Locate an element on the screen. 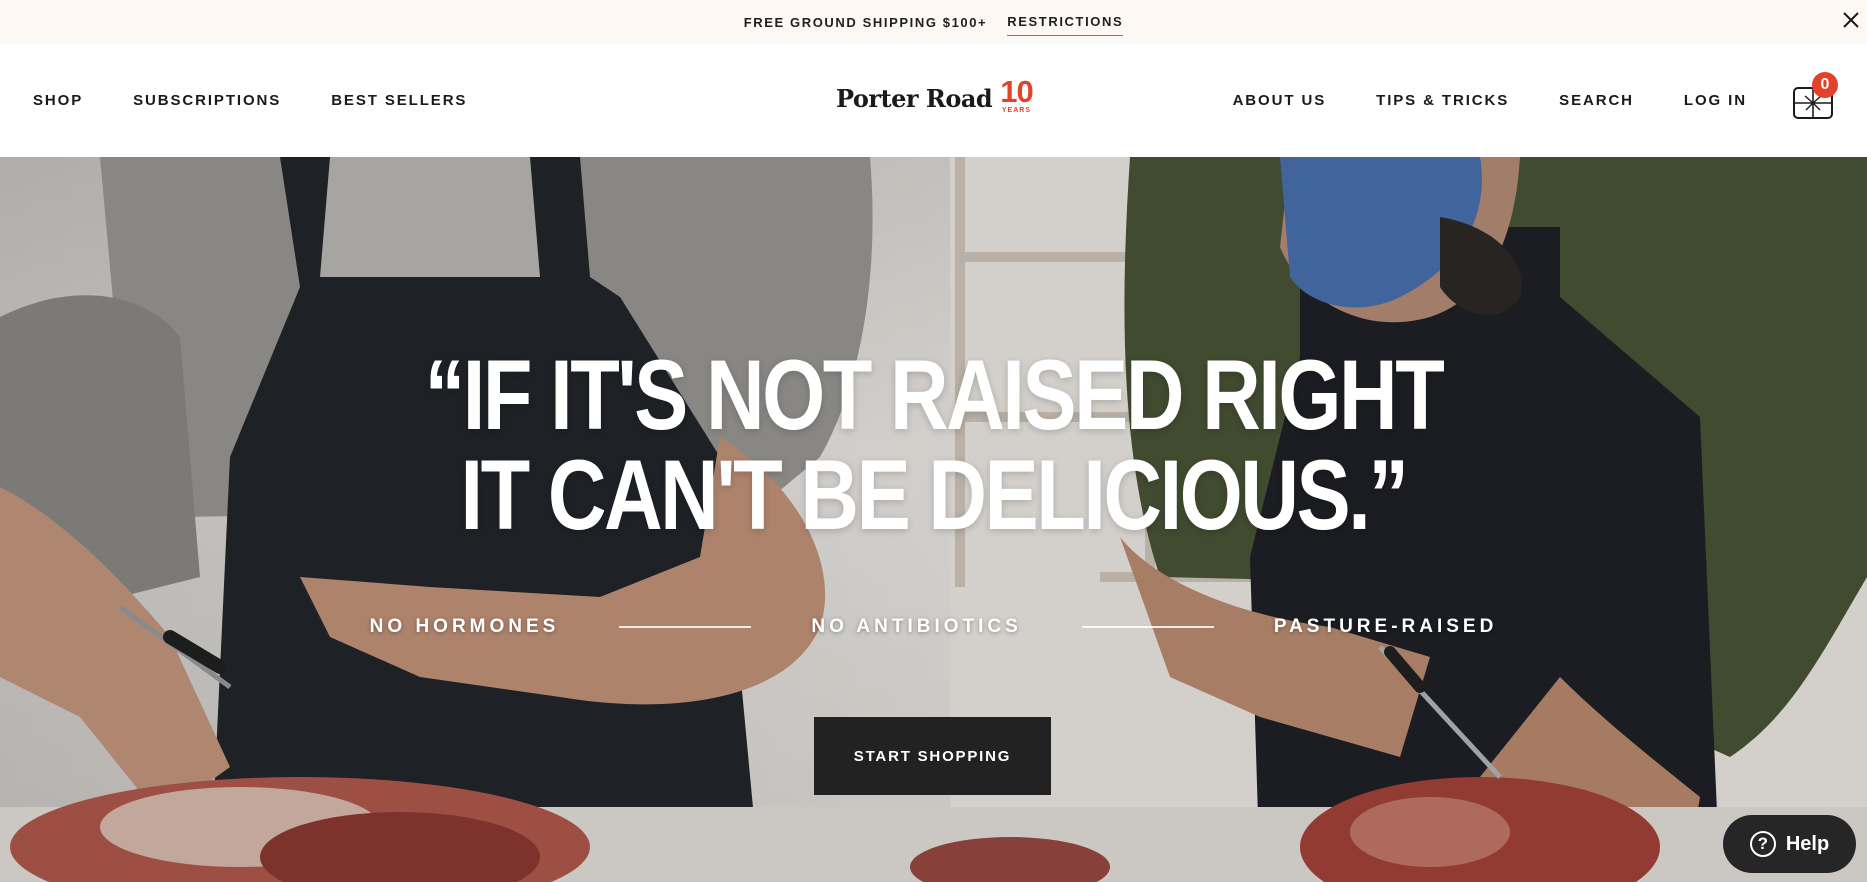  cart-count-badge: 0 is located at coordinates (1825, 85).